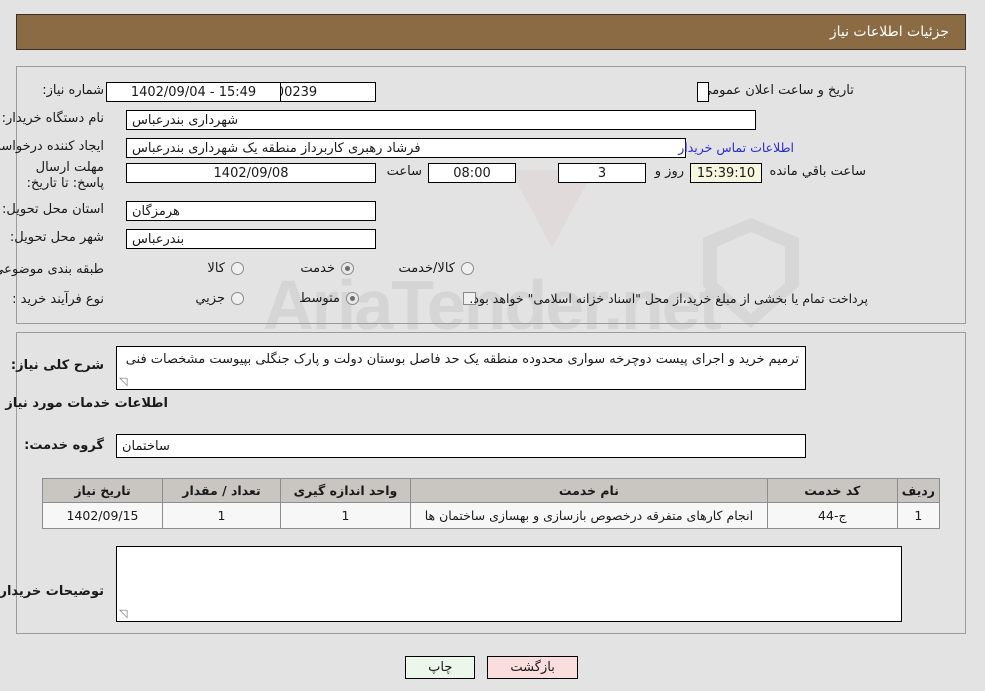 This screenshot has height=691, width=985. What do you see at coordinates (468, 268) in the screenshot?
I see `radio-icon-kala-khedmat` at bounding box center [468, 268].